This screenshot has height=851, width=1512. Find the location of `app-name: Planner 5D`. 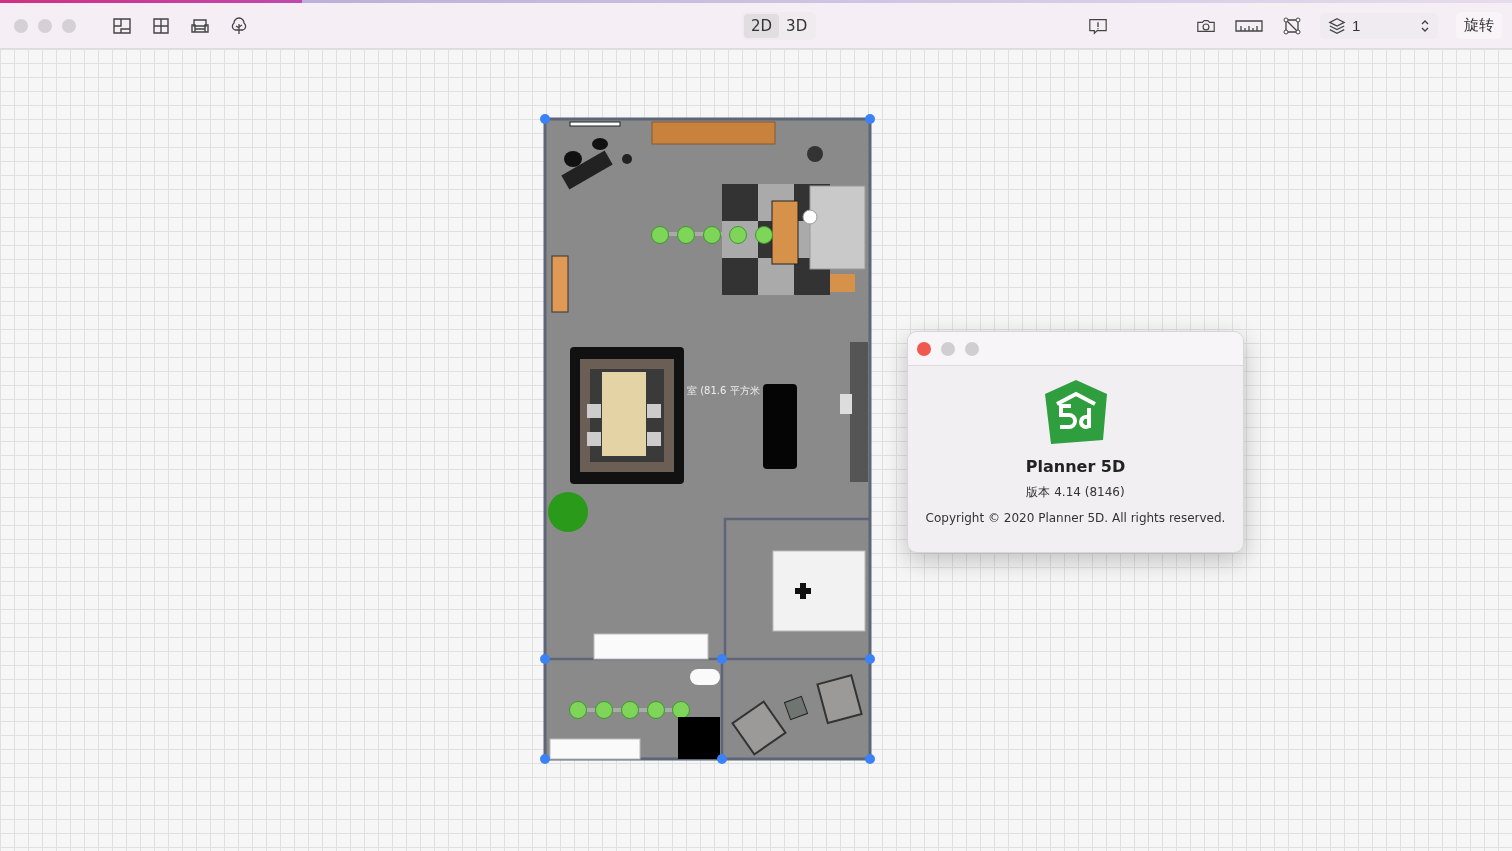

app-name: Planner 5D is located at coordinates (1075, 466).